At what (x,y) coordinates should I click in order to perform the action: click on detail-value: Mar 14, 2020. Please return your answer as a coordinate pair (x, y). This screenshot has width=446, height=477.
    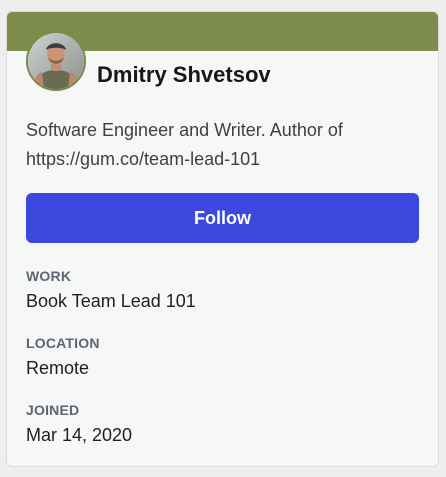
    Looking at the image, I should click on (79, 435).